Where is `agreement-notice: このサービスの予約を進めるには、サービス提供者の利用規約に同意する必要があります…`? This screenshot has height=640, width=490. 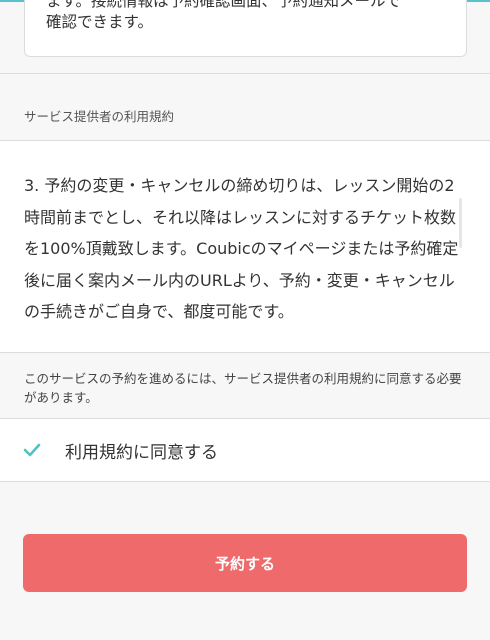
agreement-notice: このサービスの予約を進めるには、サービス提供者の利用規約に同意する必要があります… is located at coordinates (243, 388).